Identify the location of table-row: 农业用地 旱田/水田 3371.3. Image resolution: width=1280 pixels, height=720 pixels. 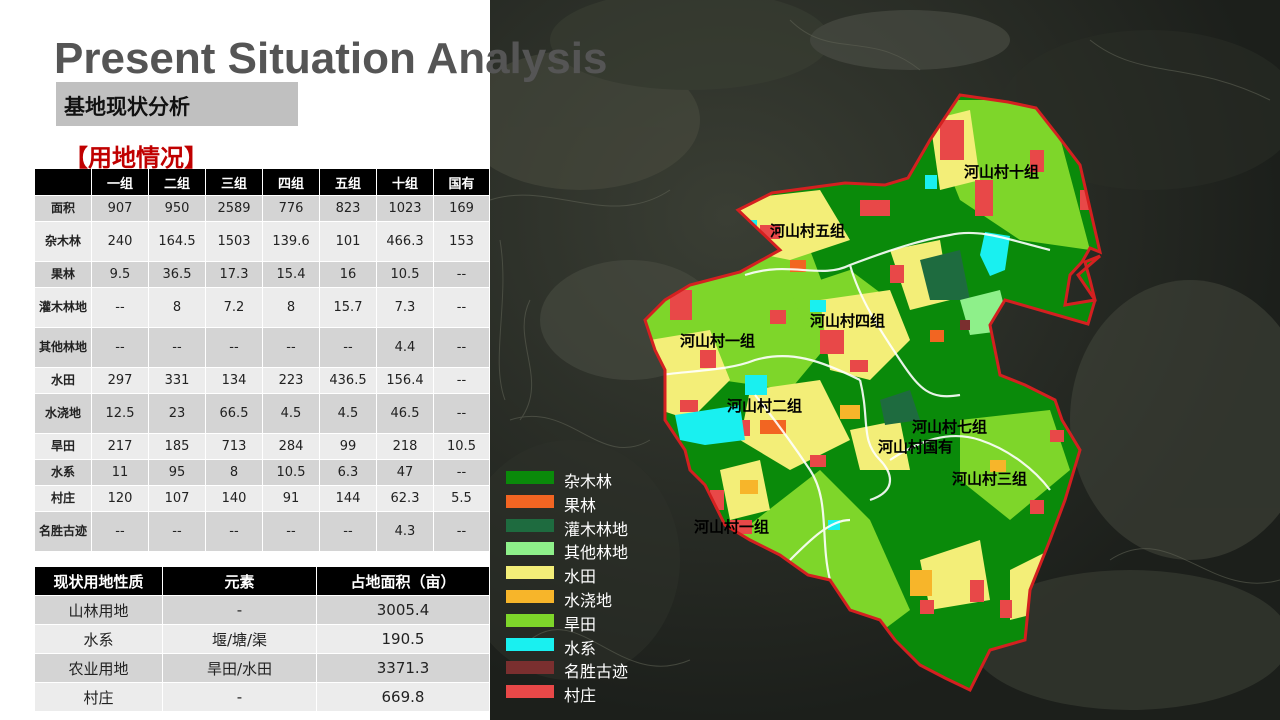
(262, 668).